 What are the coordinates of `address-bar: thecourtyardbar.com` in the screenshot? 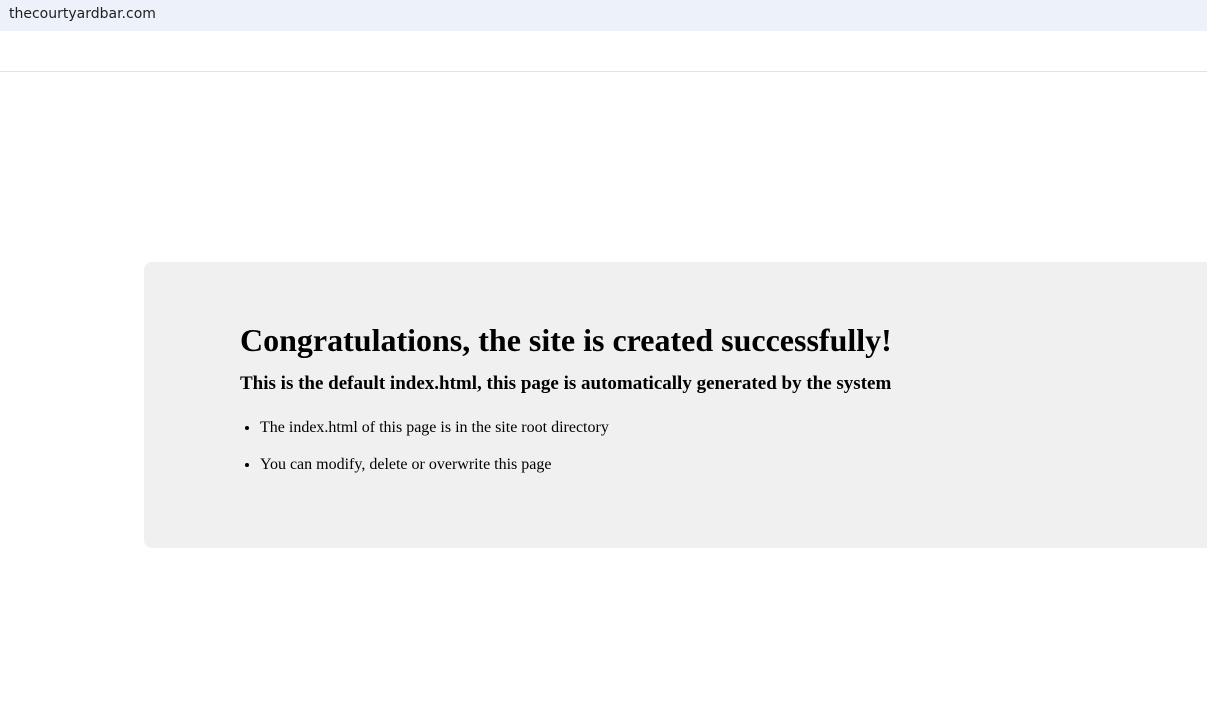 It's located at (603, 15).